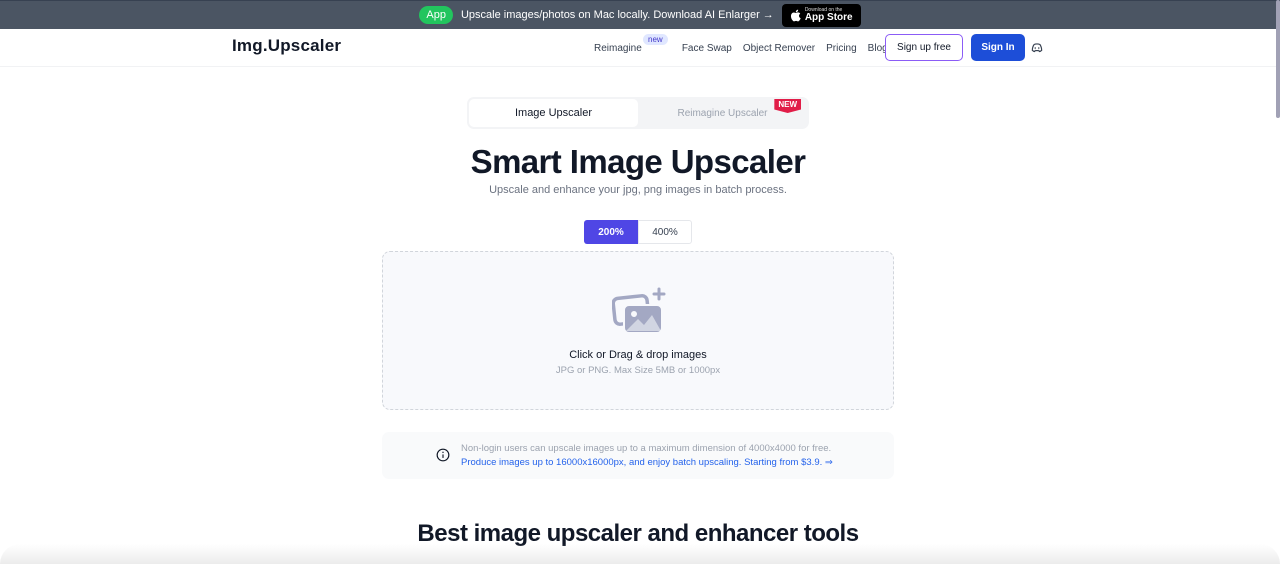  What do you see at coordinates (998, 47) in the screenshot?
I see `sign-in-button: Sign In` at bounding box center [998, 47].